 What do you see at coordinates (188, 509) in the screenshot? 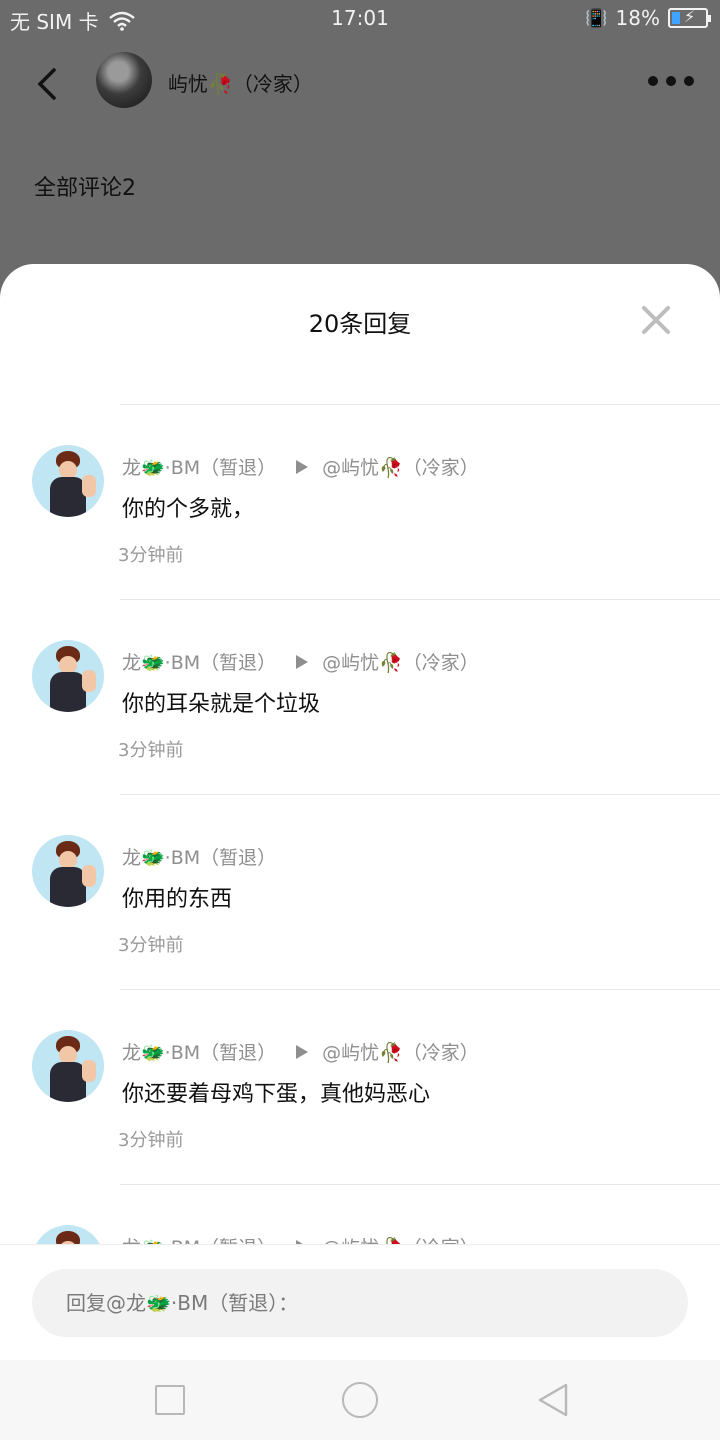
I see `reply-text: 你的个多就，` at bounding box center [188, 509].